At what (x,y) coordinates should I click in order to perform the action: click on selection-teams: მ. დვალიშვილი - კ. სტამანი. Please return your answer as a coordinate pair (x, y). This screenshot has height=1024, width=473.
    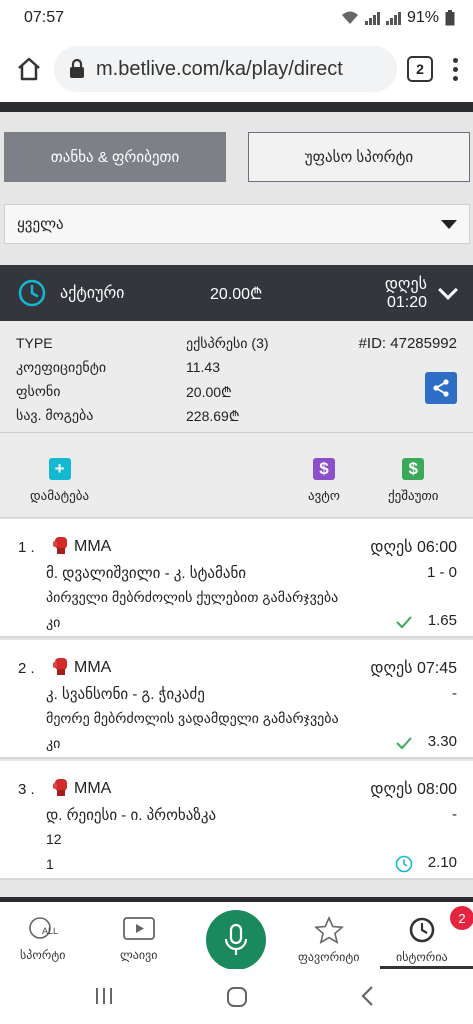
    Looking at the image, I should click on (146, 573).